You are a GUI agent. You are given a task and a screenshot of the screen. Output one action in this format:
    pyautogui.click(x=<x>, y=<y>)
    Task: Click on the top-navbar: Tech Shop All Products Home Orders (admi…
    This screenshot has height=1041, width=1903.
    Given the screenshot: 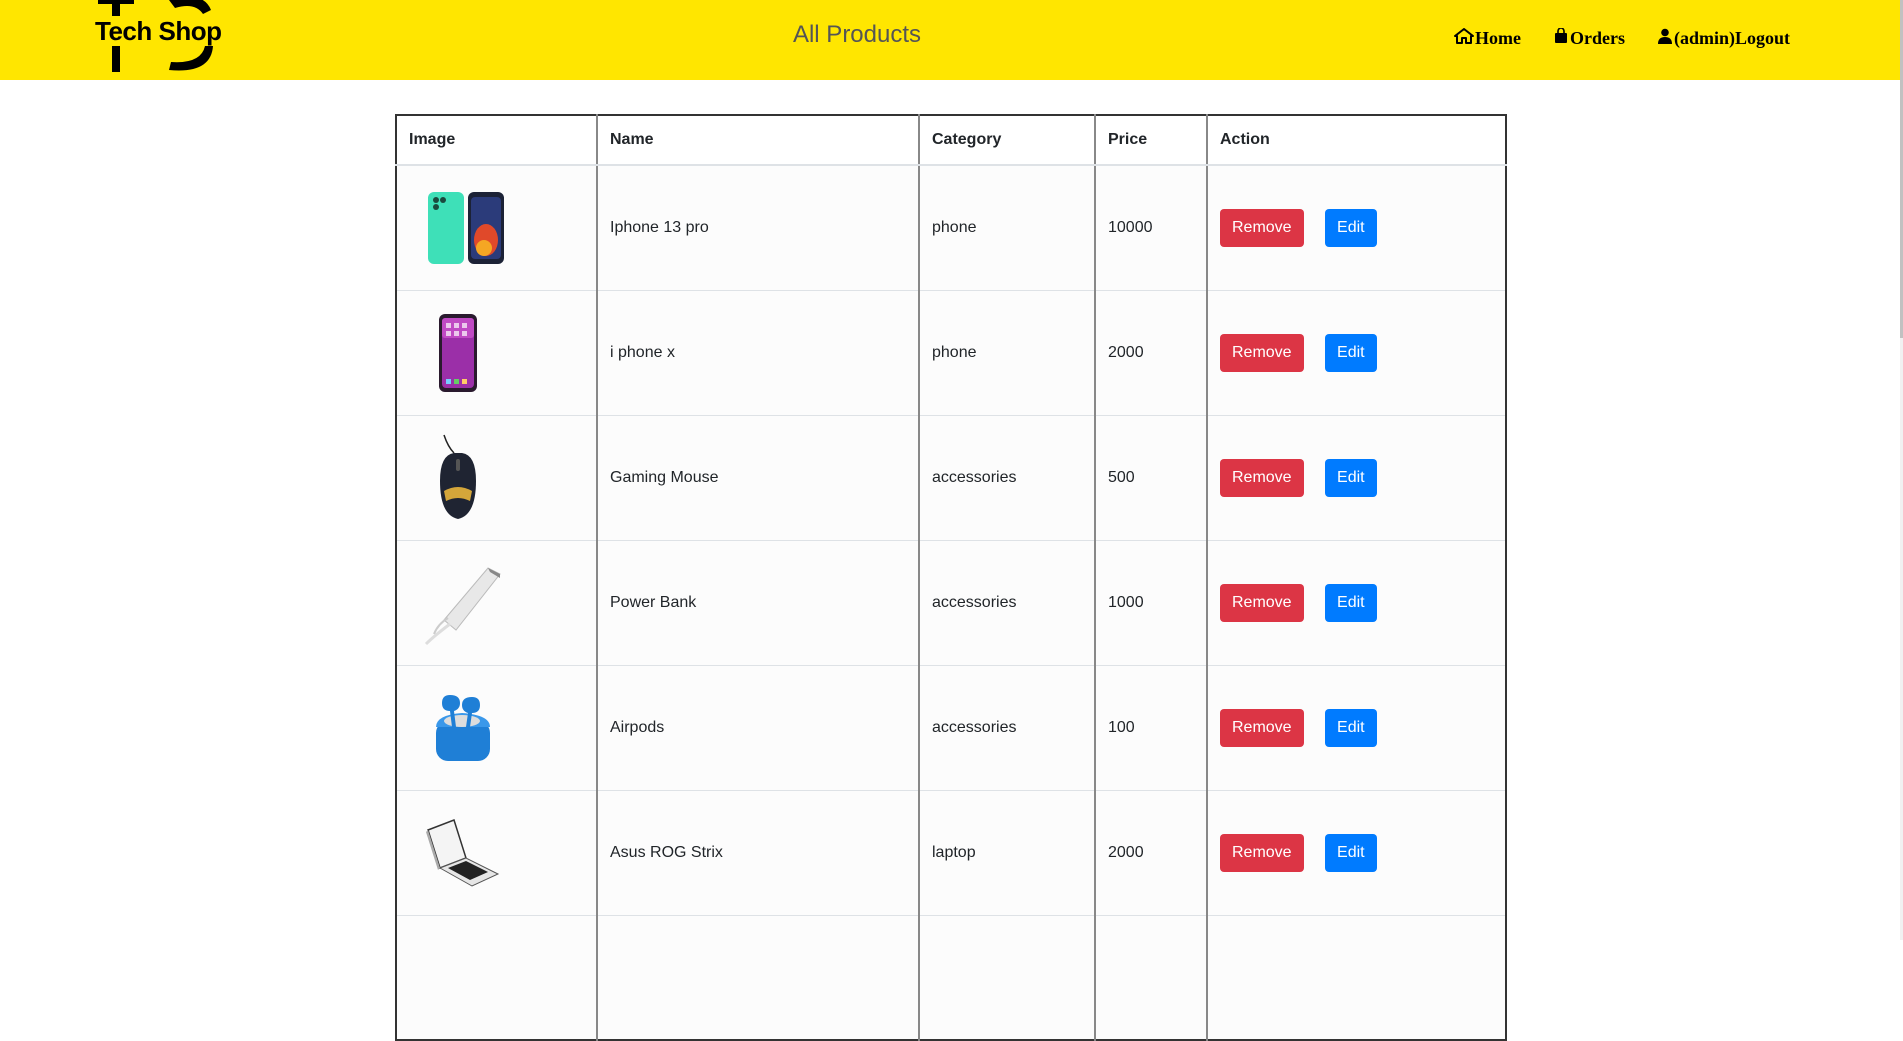 What is the action you would take?
    pyautogui.click(x=950, y=40)
    